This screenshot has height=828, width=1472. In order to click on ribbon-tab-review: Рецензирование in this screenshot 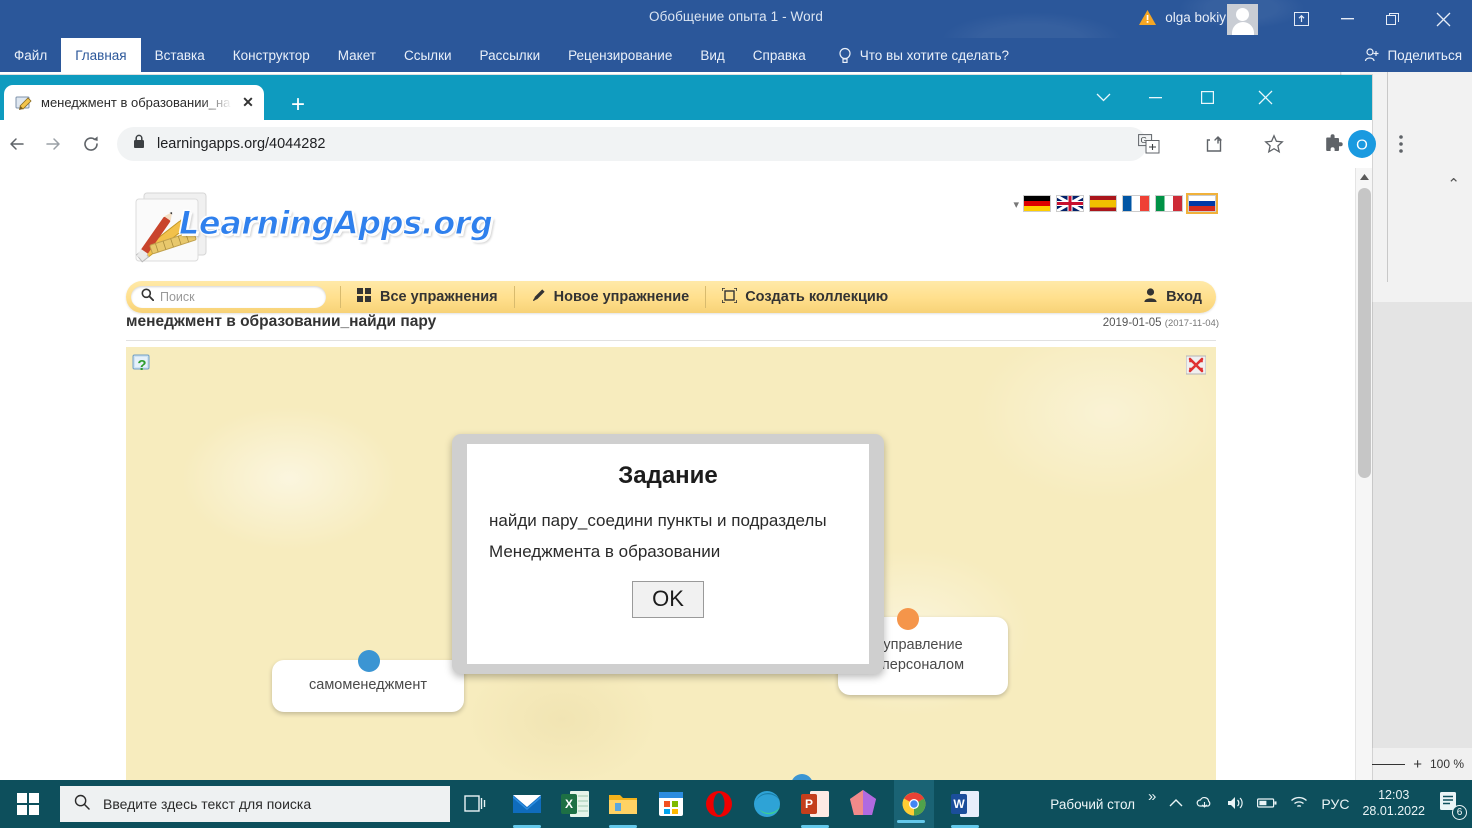, I will do `click(620, 55)`.